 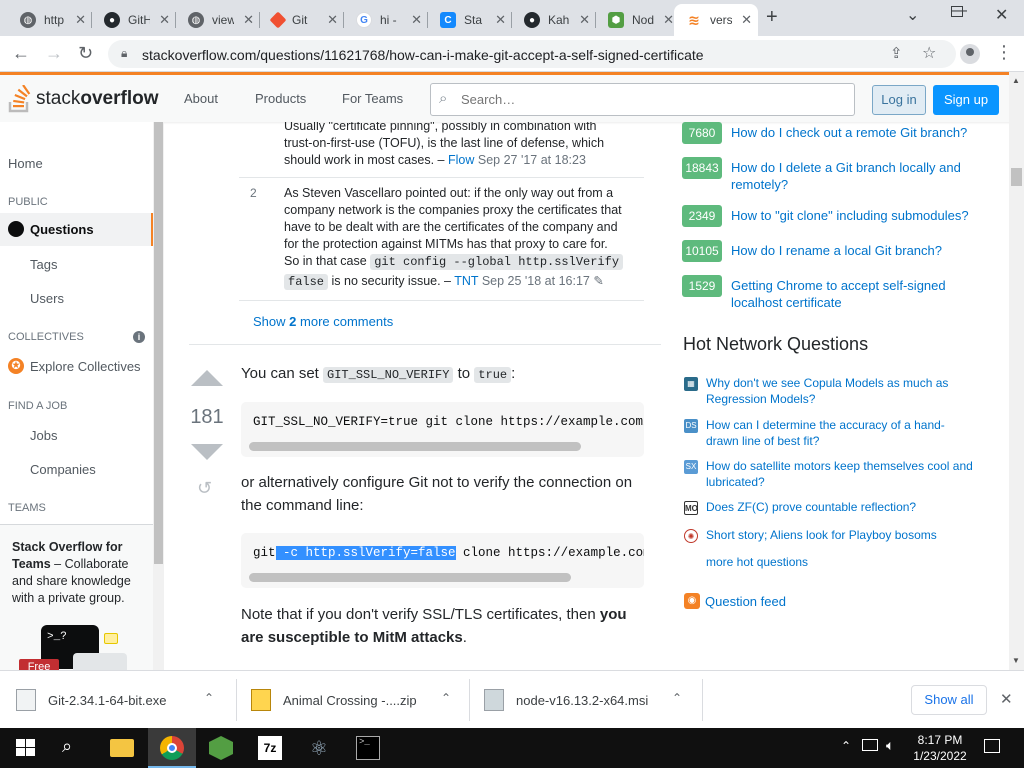 What do you see at coordinates (870, 745) in the screenshot?
I see `network-icon` at bounding box center [870, 745].